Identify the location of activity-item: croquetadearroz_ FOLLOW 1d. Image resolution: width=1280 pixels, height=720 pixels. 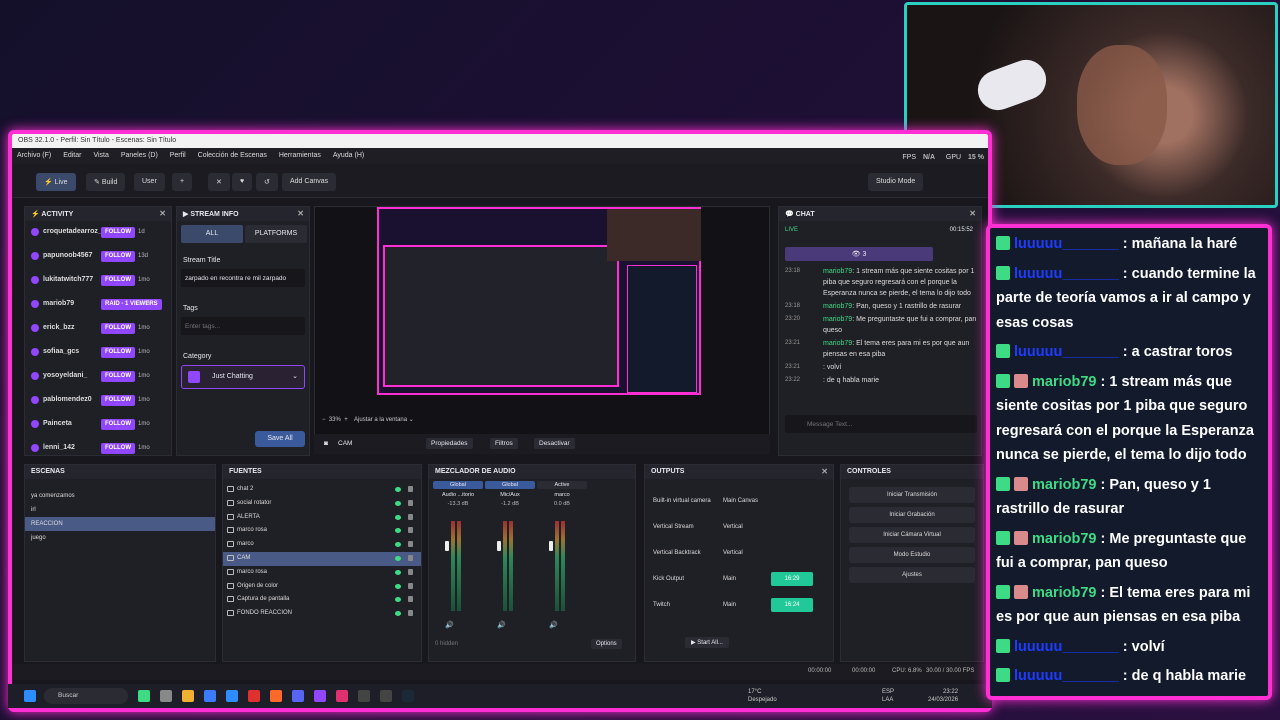
(98, 233).